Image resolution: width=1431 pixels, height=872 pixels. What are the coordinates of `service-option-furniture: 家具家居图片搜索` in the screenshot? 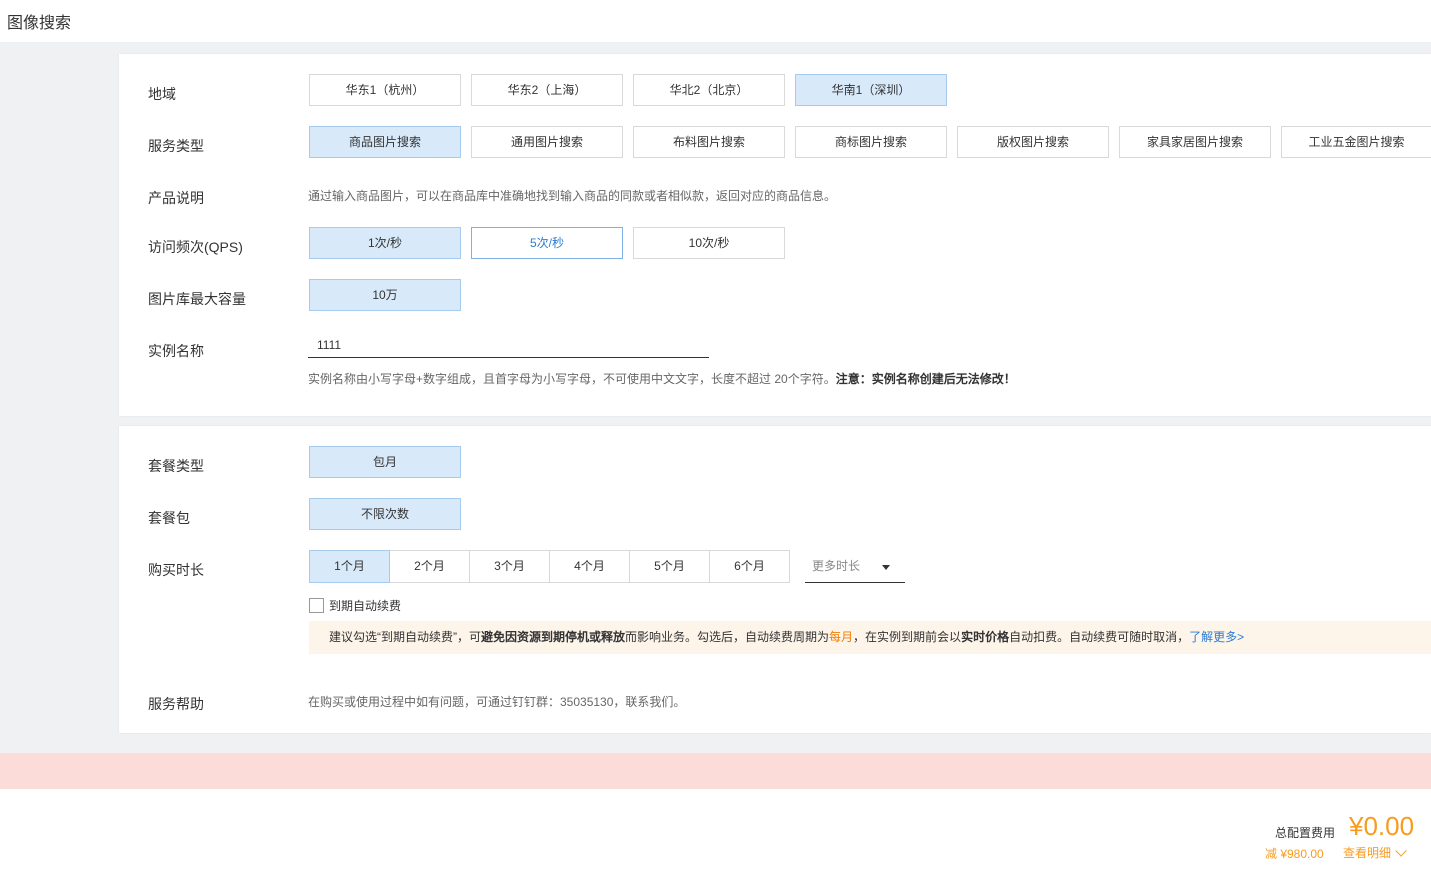 It's located at (1195, 142).